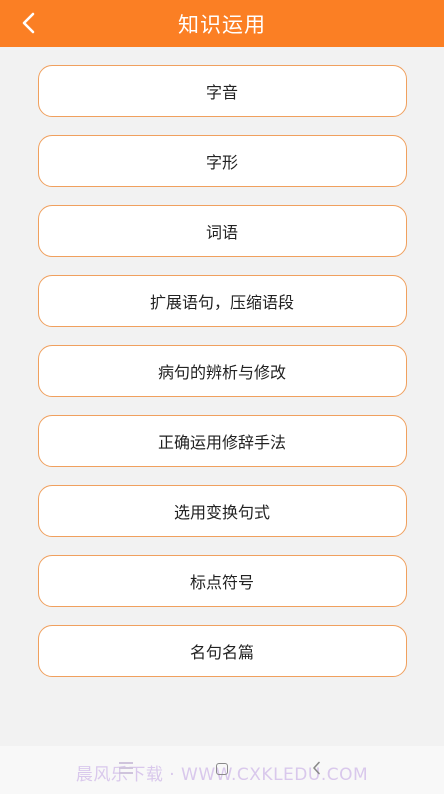 This screenshot has width=444, height=794. I want to click on top-bar: 知识运用, so click(222, 23).